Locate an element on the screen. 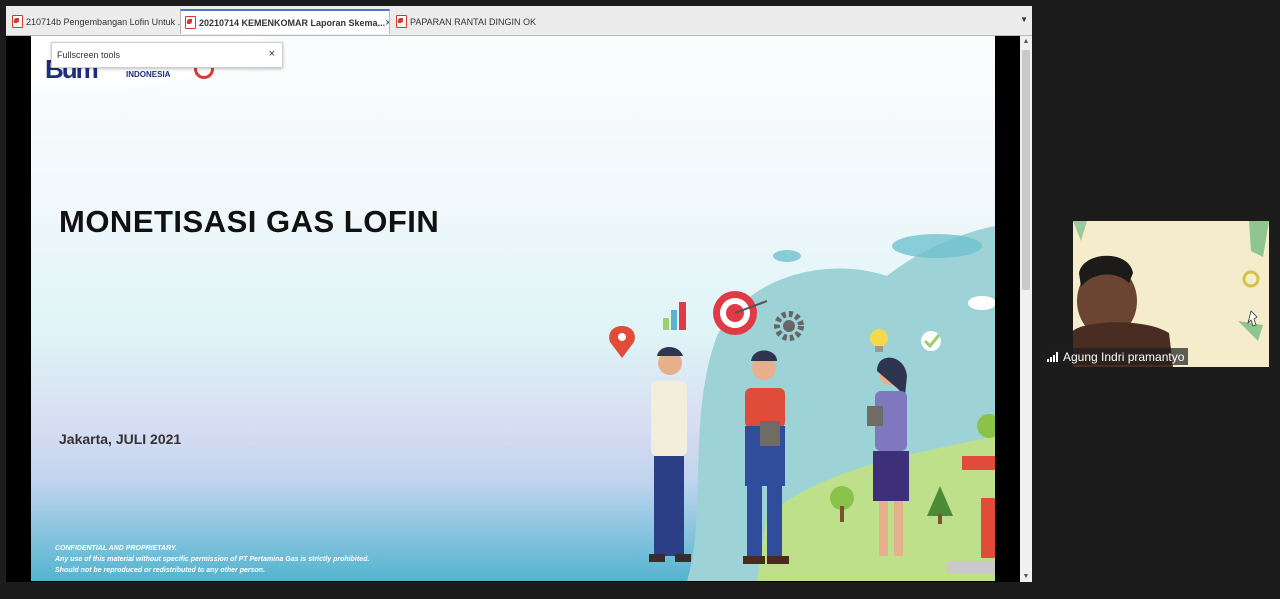 The width and height of the screenshot is (1280, 599). vertical-scrollbar: ▲ ▼ is located at coordinates (1026, 309).